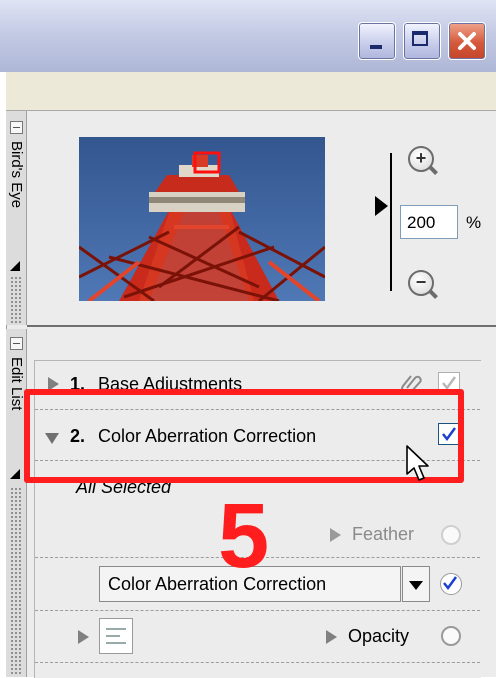 This screenshot has width=496, height=678. What do you see at coordinates (429, 222) in the screenshot?
I see `zoom-input: 200` at bounding box center [429, 222].